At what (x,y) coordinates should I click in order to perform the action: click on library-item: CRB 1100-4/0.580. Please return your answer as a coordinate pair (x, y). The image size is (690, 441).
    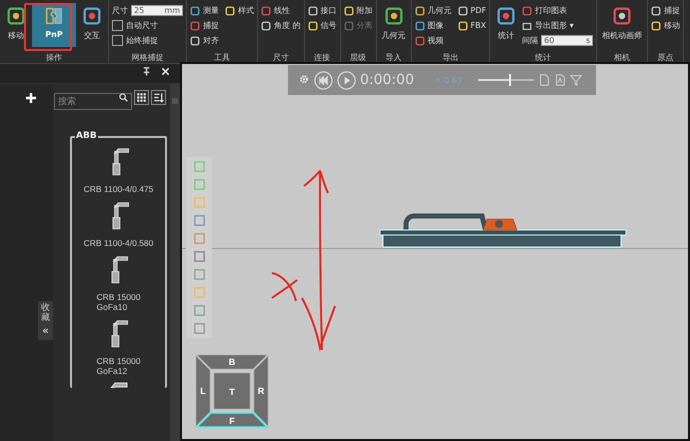
    Looking at the image, I should click on (119, 224).